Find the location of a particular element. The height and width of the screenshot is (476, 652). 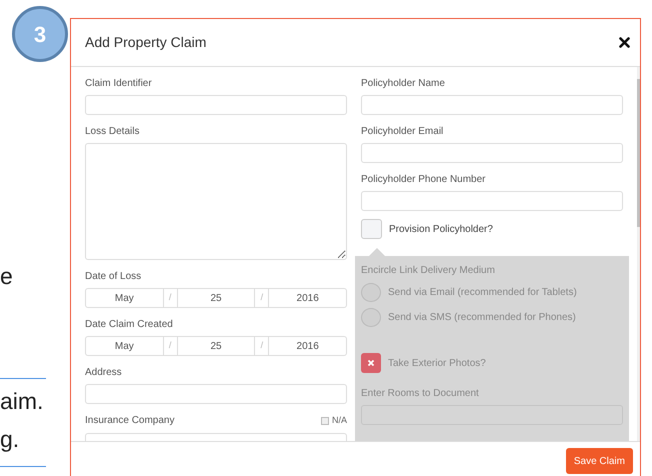

background-text: e is located at coordinates (6, 276).